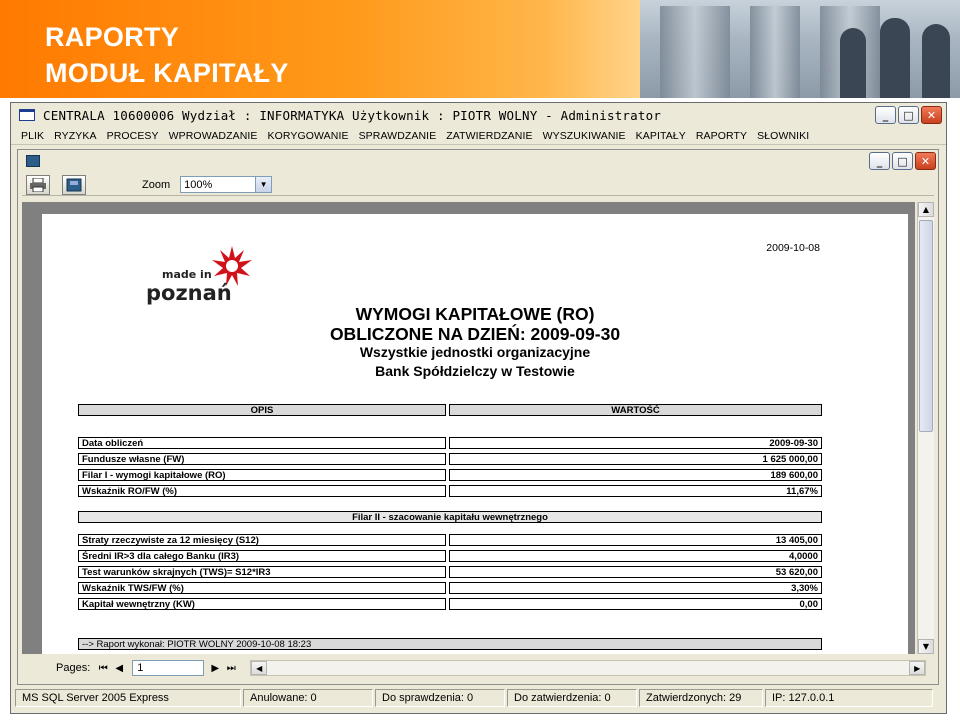 This screenshot has width=960, height=720. I want to click on row-label: Fundusze własne (FW), so click(262, 459).